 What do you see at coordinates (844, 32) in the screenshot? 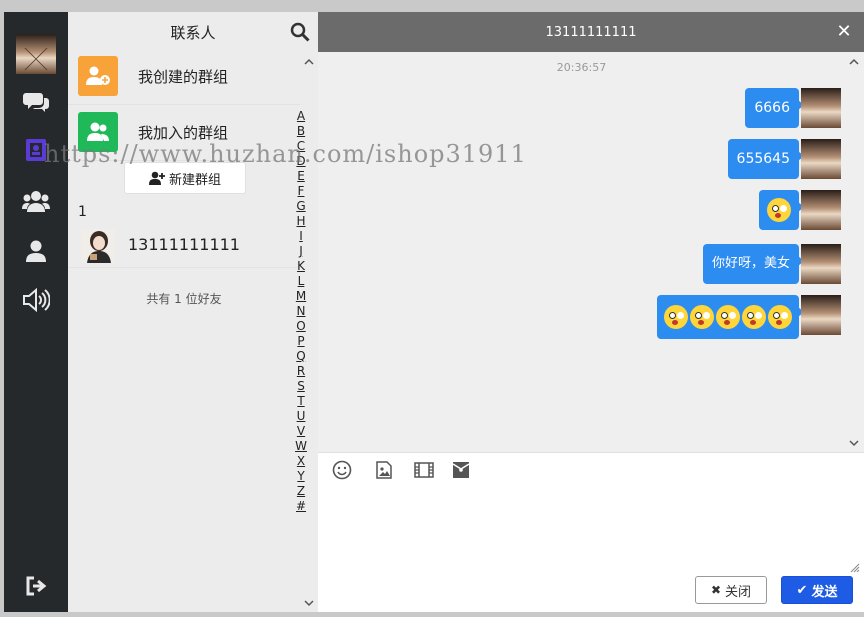
I see `close-icon: ✕` at bounding box center [844, 32].